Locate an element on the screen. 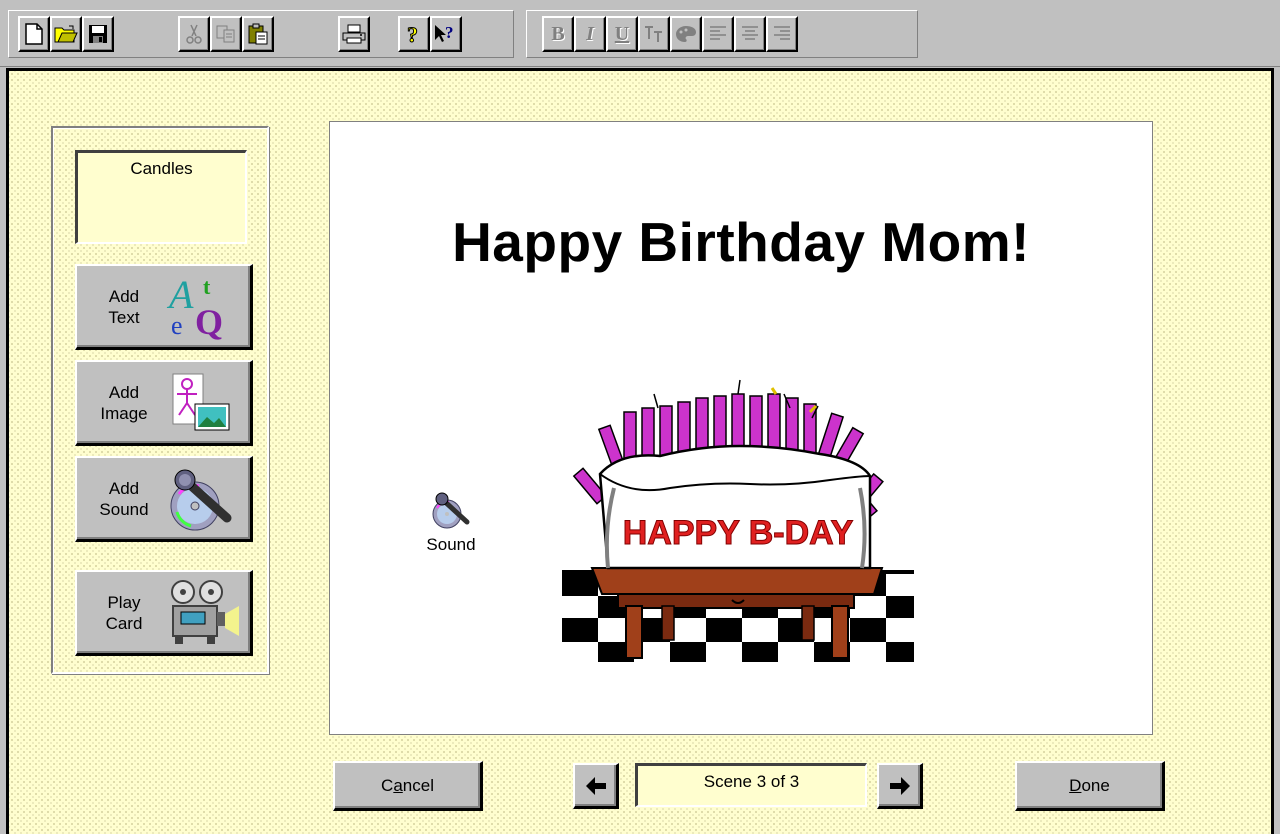 The width and height of the screenshot is (1280, 834). context-help-icon: ? is located at coordinates (446, 34).